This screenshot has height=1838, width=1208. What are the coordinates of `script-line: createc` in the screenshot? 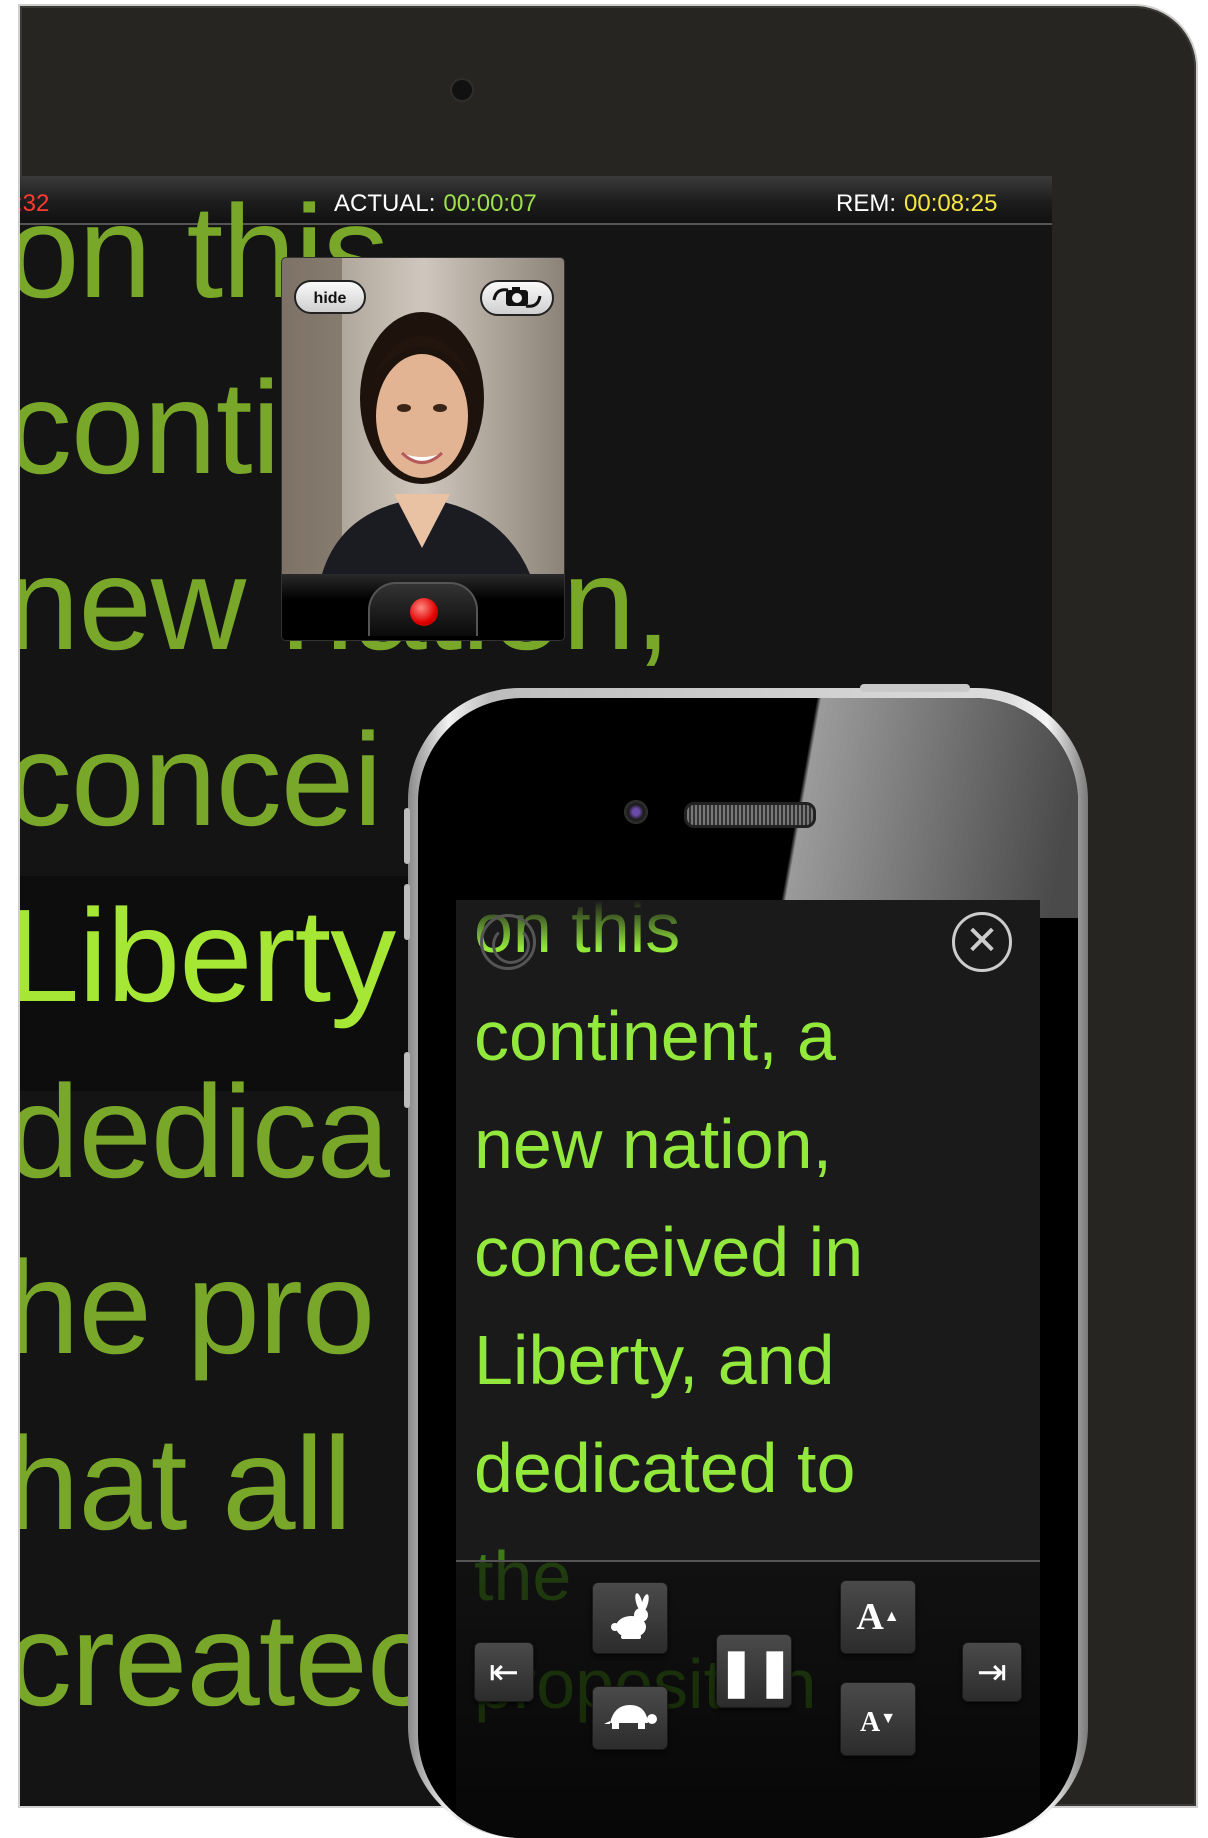 It's located at (226, 1659).